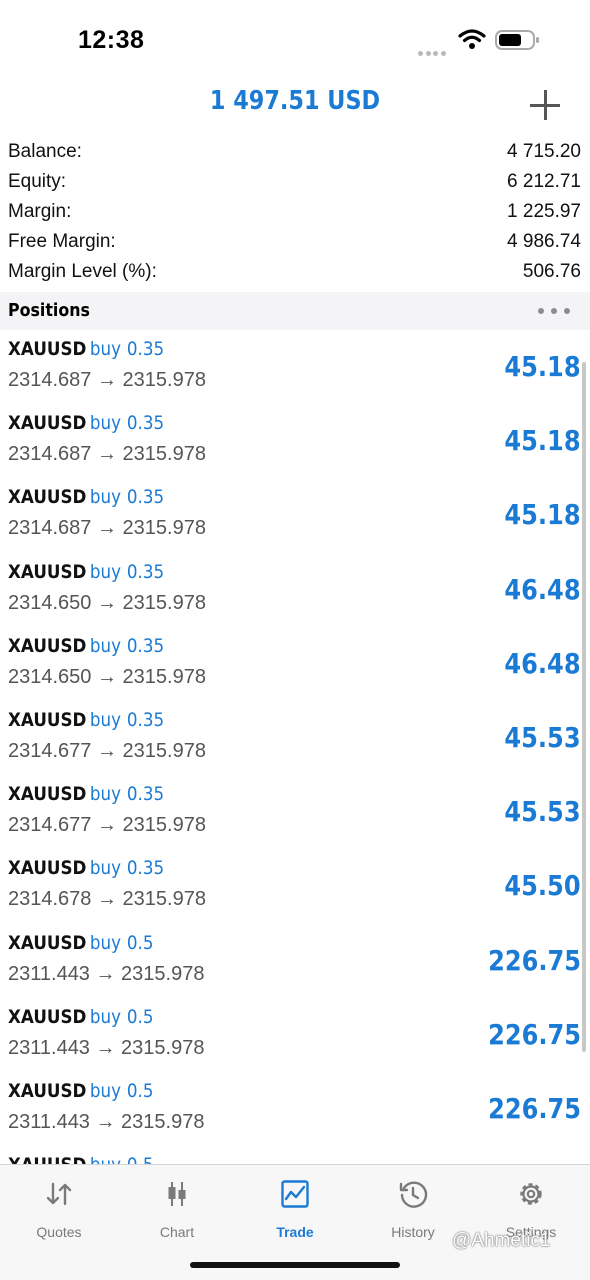  I want to click on position-row: XAUUSD buy 0.35 2314.678 → 2315.978 45.50, so click(295, 888).